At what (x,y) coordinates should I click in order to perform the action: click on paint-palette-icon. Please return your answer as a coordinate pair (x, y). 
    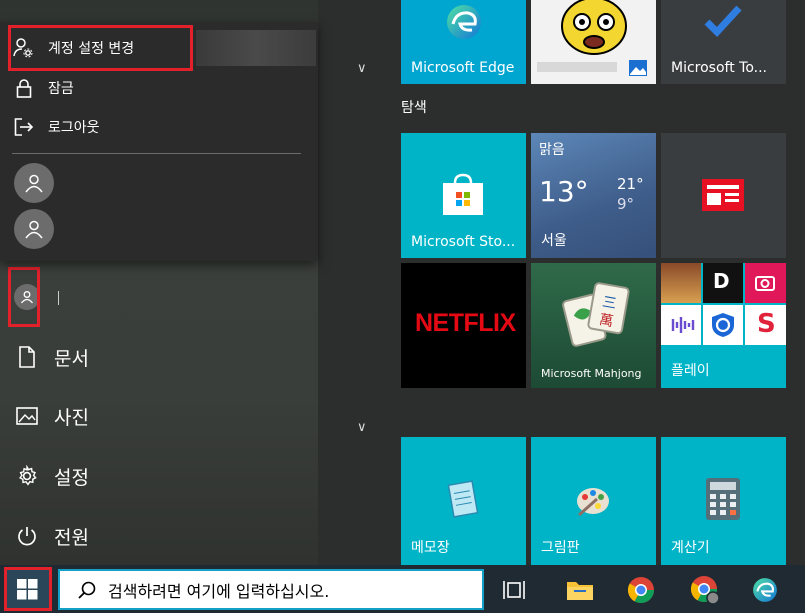
    Looking at the image, I should click on (593, 502).